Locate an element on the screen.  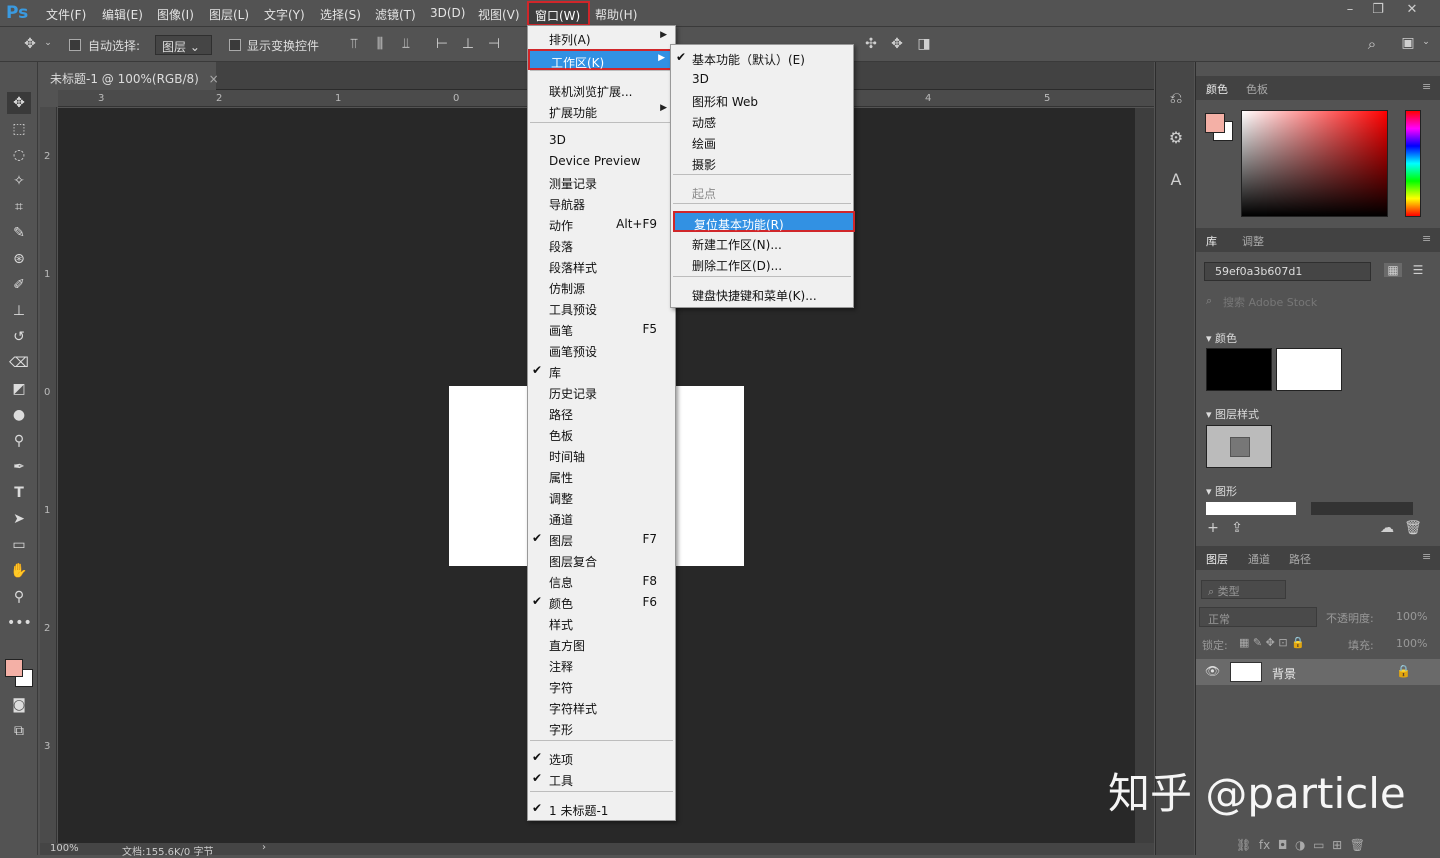
section-layer-styles: ▾ 图层样式 is located at coordinates (1232, 414).